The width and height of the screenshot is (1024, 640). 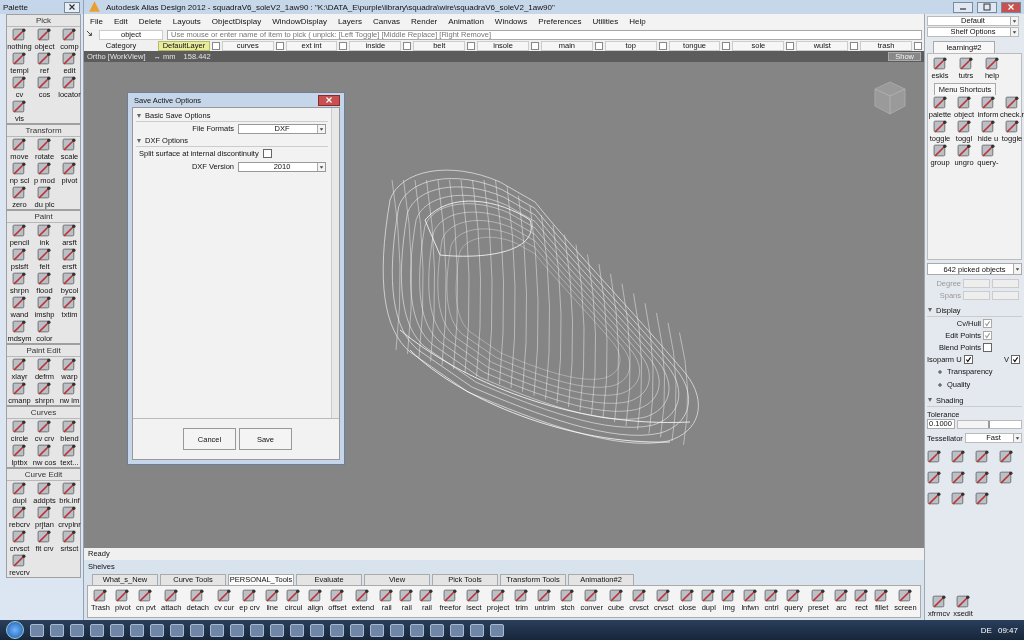 What do you see at coordinates (43, 413) in the screenshot?
I see `group-title: Curves` at bounding box center [43, 413].